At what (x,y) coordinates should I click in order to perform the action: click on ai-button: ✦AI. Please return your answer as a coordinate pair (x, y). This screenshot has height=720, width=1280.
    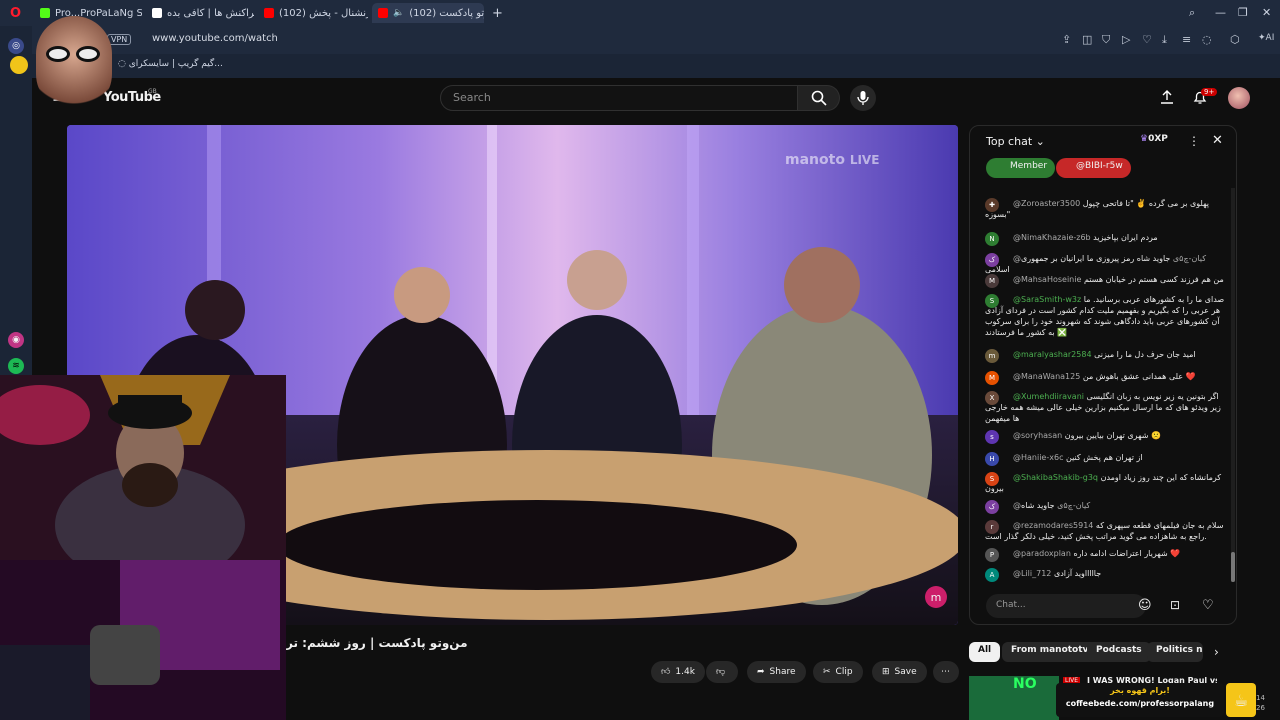
    Looking at the image, I should click on (1266, 38).